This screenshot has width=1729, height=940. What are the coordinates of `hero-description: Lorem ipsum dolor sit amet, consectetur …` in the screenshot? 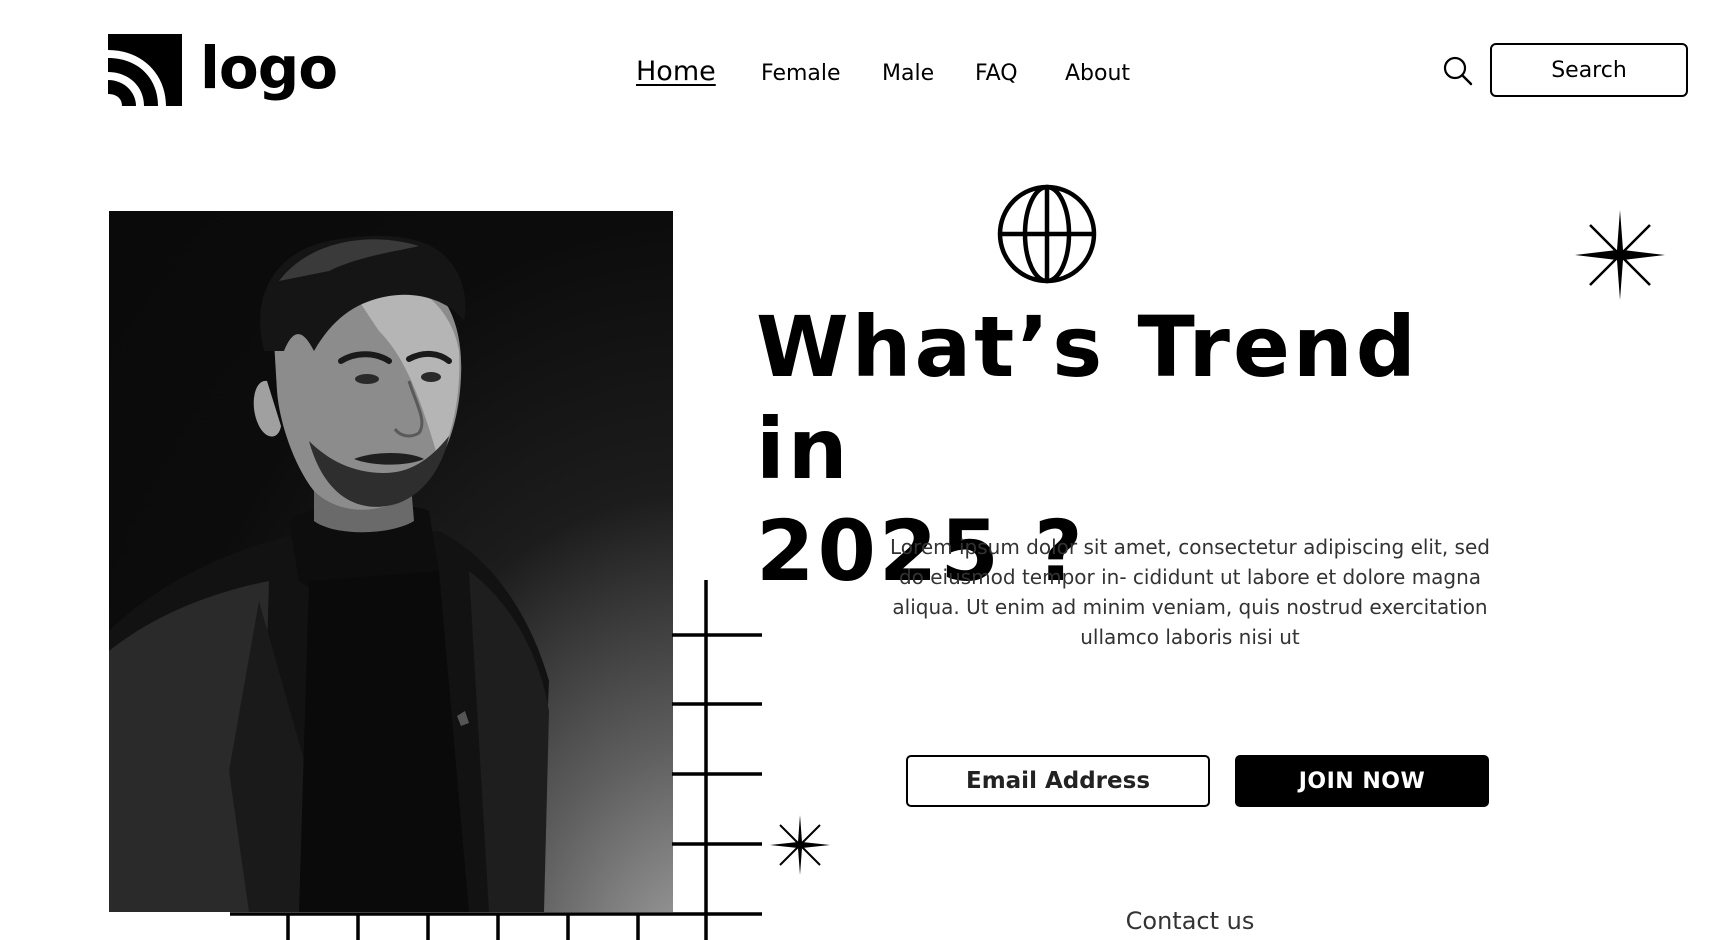 It's located at (1190, 592).